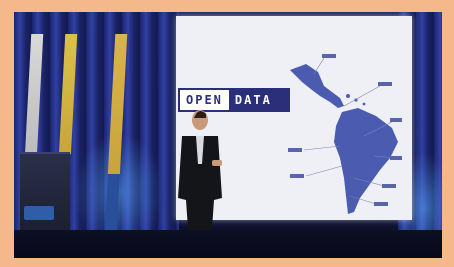 This screenshot has width=454, height=267. I want to click on podium-logo, so click(39, 213).